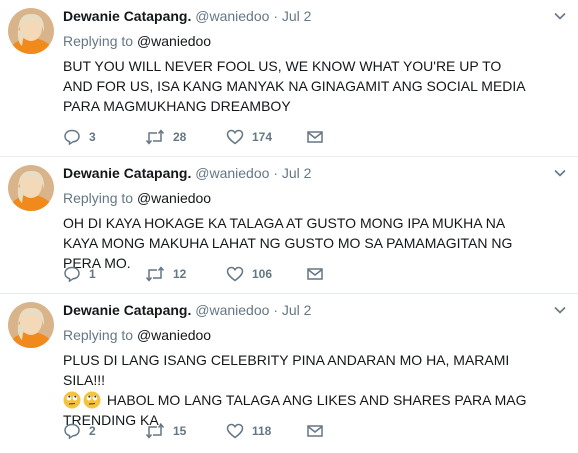  I want to click on reply-count: 2, so click(92, 431).